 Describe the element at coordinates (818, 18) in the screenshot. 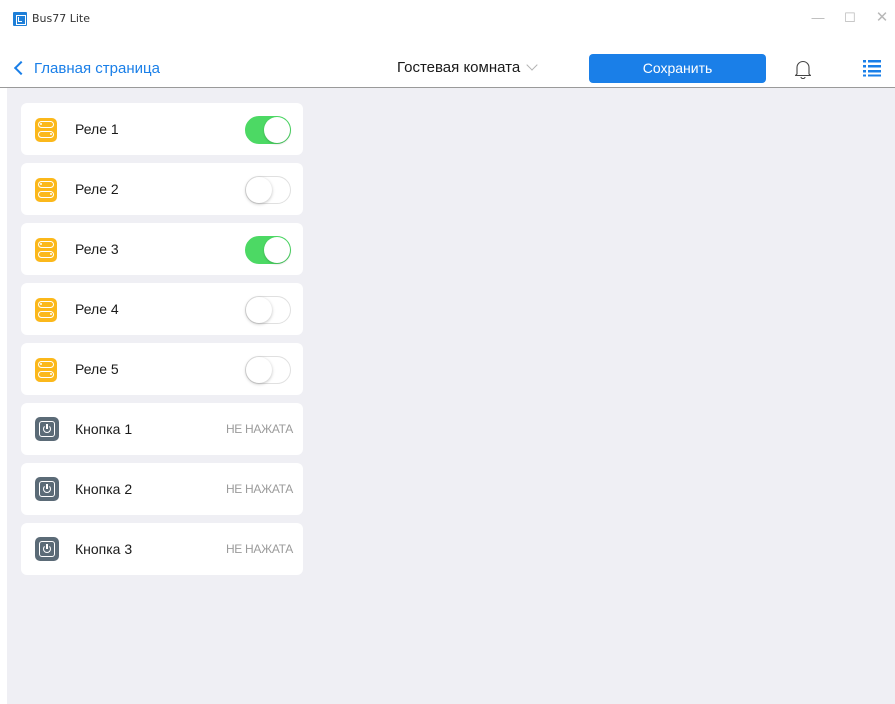

I see `minimize-button: —` at that location.